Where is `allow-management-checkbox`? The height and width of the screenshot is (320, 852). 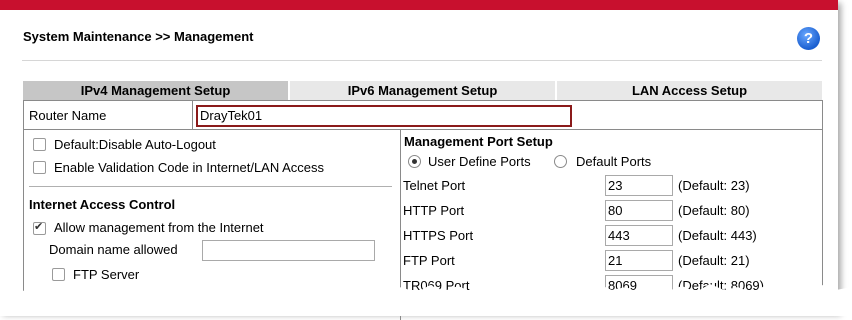
allow-management-checkbox is located at coordinates (39, 227).